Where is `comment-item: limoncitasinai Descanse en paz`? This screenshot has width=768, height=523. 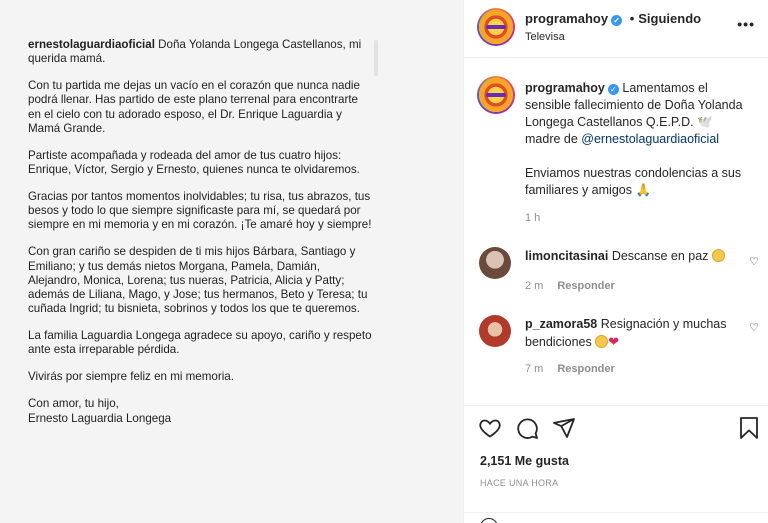
comment-item: limoncitasinai Descanse en paz is located at coordinates (630, 256).